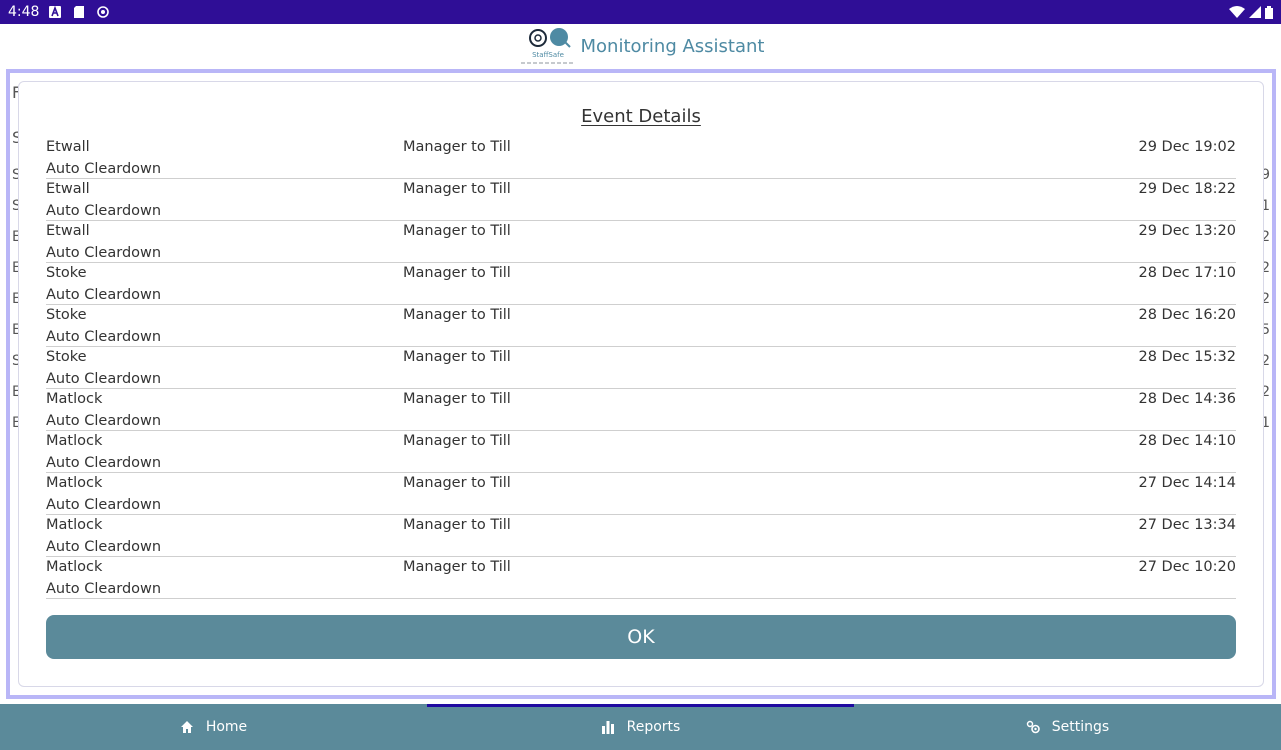  What do you see at coordinates (640, 12) in the screenshot?
I see `status-bar: 4:48` at bounding box center [640, 12].